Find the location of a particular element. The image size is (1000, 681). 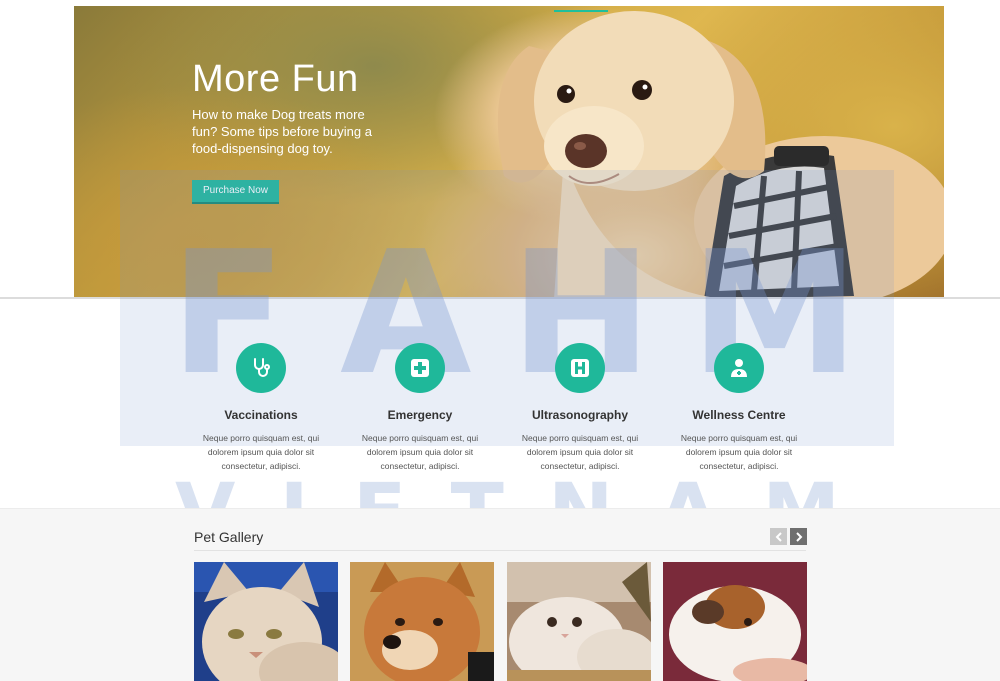

service-title: Emergency is located at coordinates (420, 415).